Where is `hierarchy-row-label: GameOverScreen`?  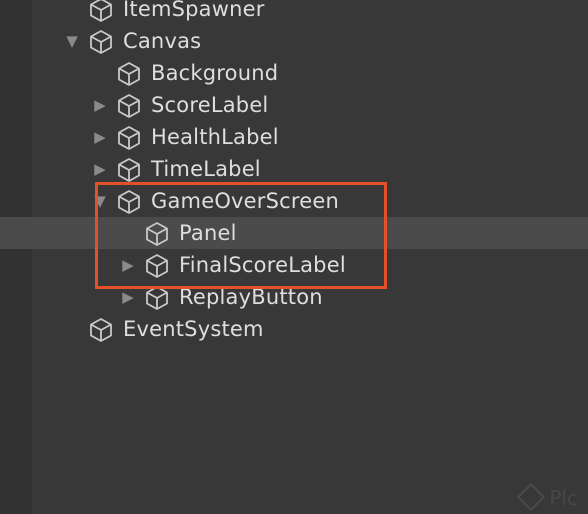 hierarchy-row-label: GameOverScreen is located at coordinates (245, 201).